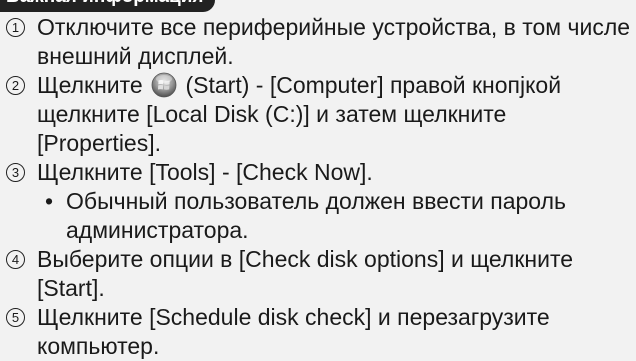 Image resolution: width=636 pixels, height=361 pixels. I want to click on step-number-5: 5, so click(15, 317).